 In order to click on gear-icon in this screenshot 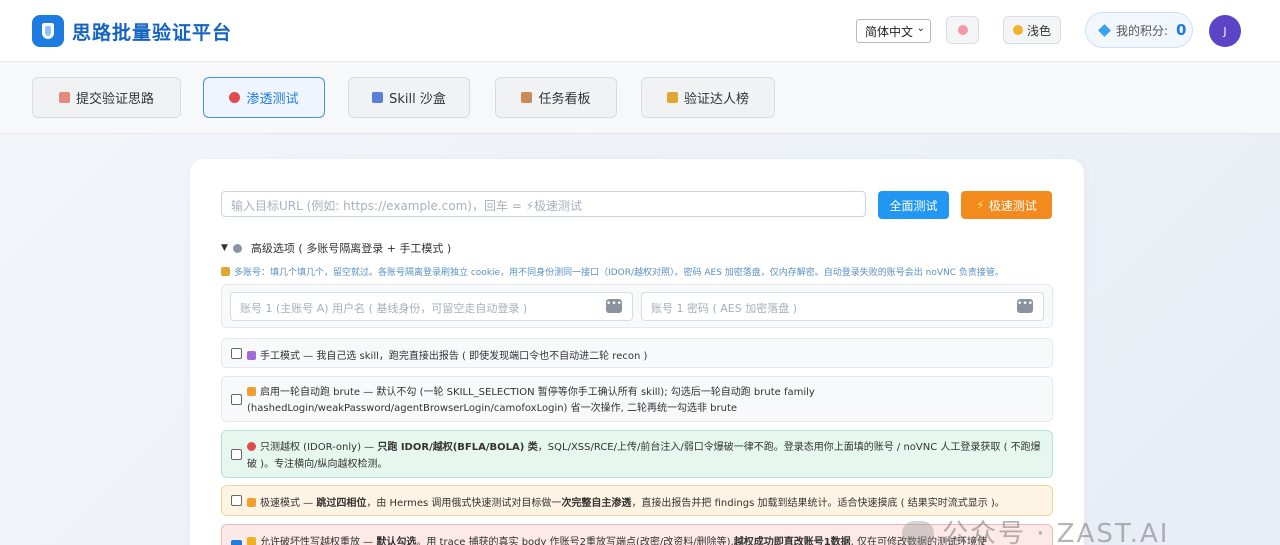, I will do `click(237, 248)`.